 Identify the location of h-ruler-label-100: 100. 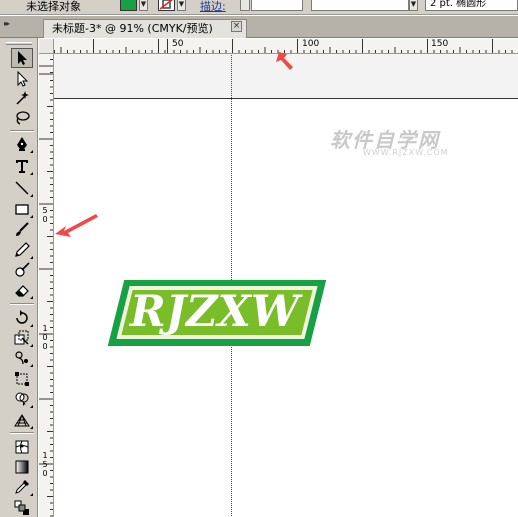
(311, 44).